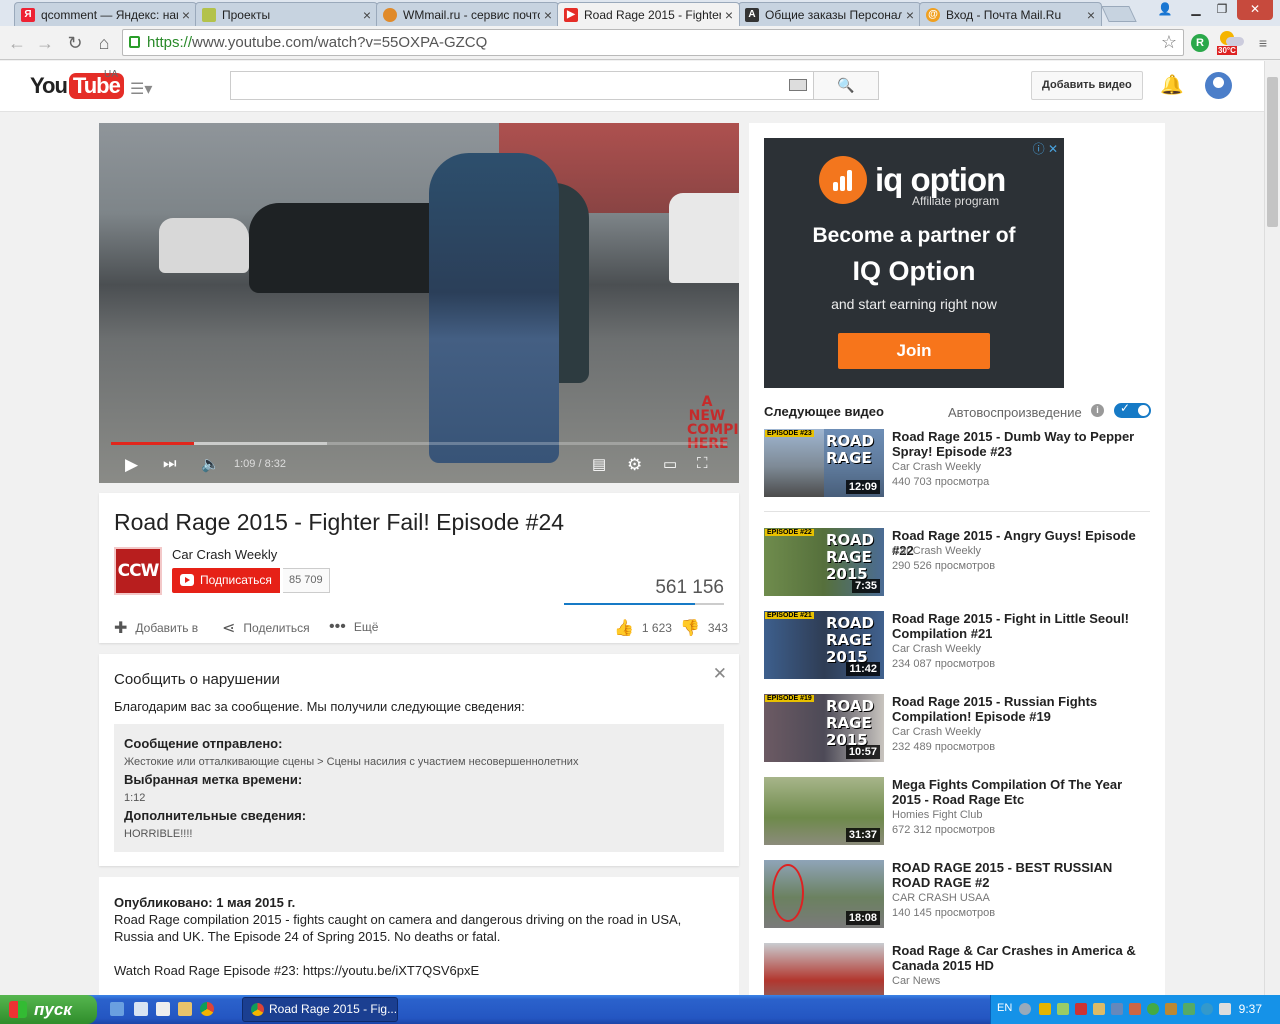 This screenshot has height=1024, width=1280. Describe the element at coordinates (75, 43) in the screenshot. I see `reload-icon: ↻` at that location.